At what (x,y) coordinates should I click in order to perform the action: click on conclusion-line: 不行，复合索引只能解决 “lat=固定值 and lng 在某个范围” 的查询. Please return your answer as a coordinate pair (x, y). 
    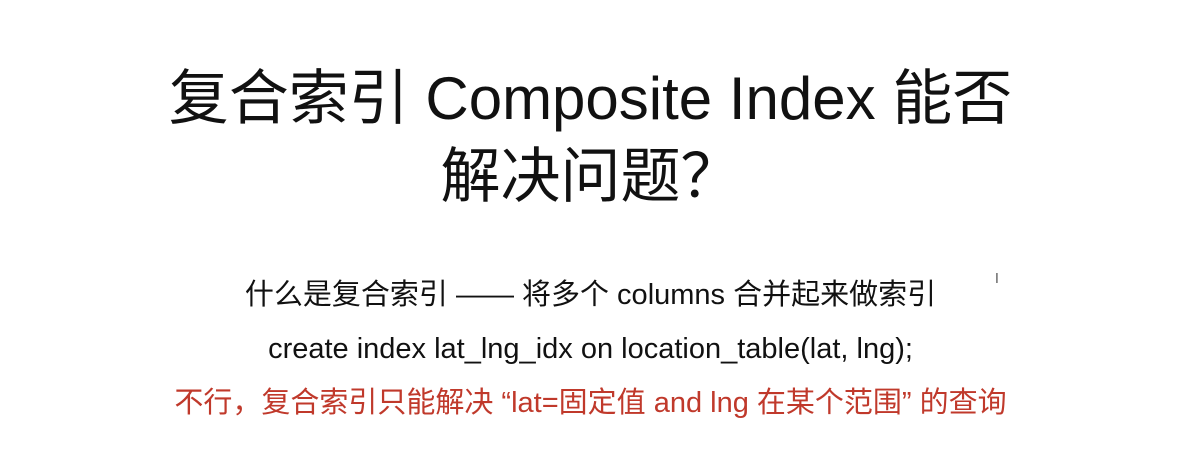
    Looking at the image, I should click on (590, 403).